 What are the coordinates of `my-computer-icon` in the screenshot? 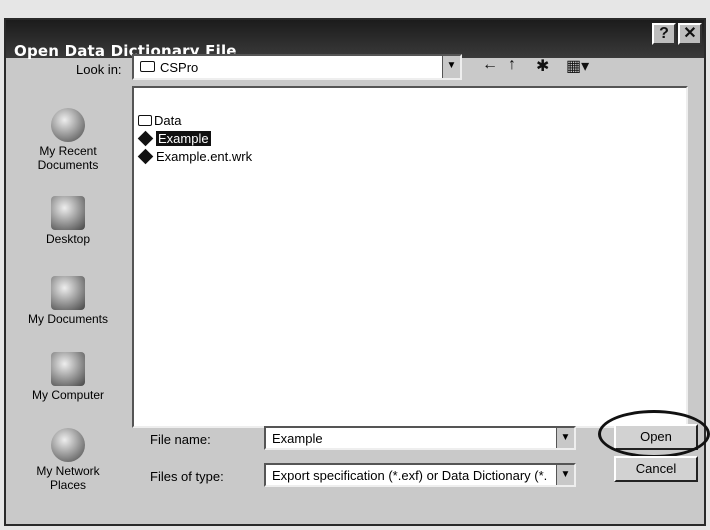 It's located at (68, 369).